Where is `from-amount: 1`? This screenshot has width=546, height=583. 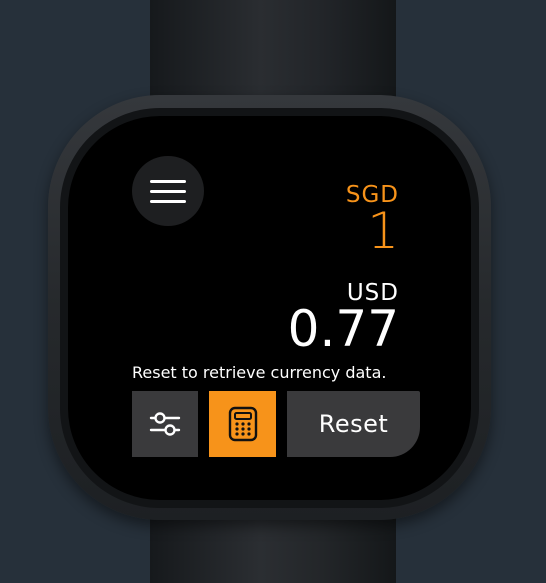 from-amount: 1 is located at coordinates (383, 231).